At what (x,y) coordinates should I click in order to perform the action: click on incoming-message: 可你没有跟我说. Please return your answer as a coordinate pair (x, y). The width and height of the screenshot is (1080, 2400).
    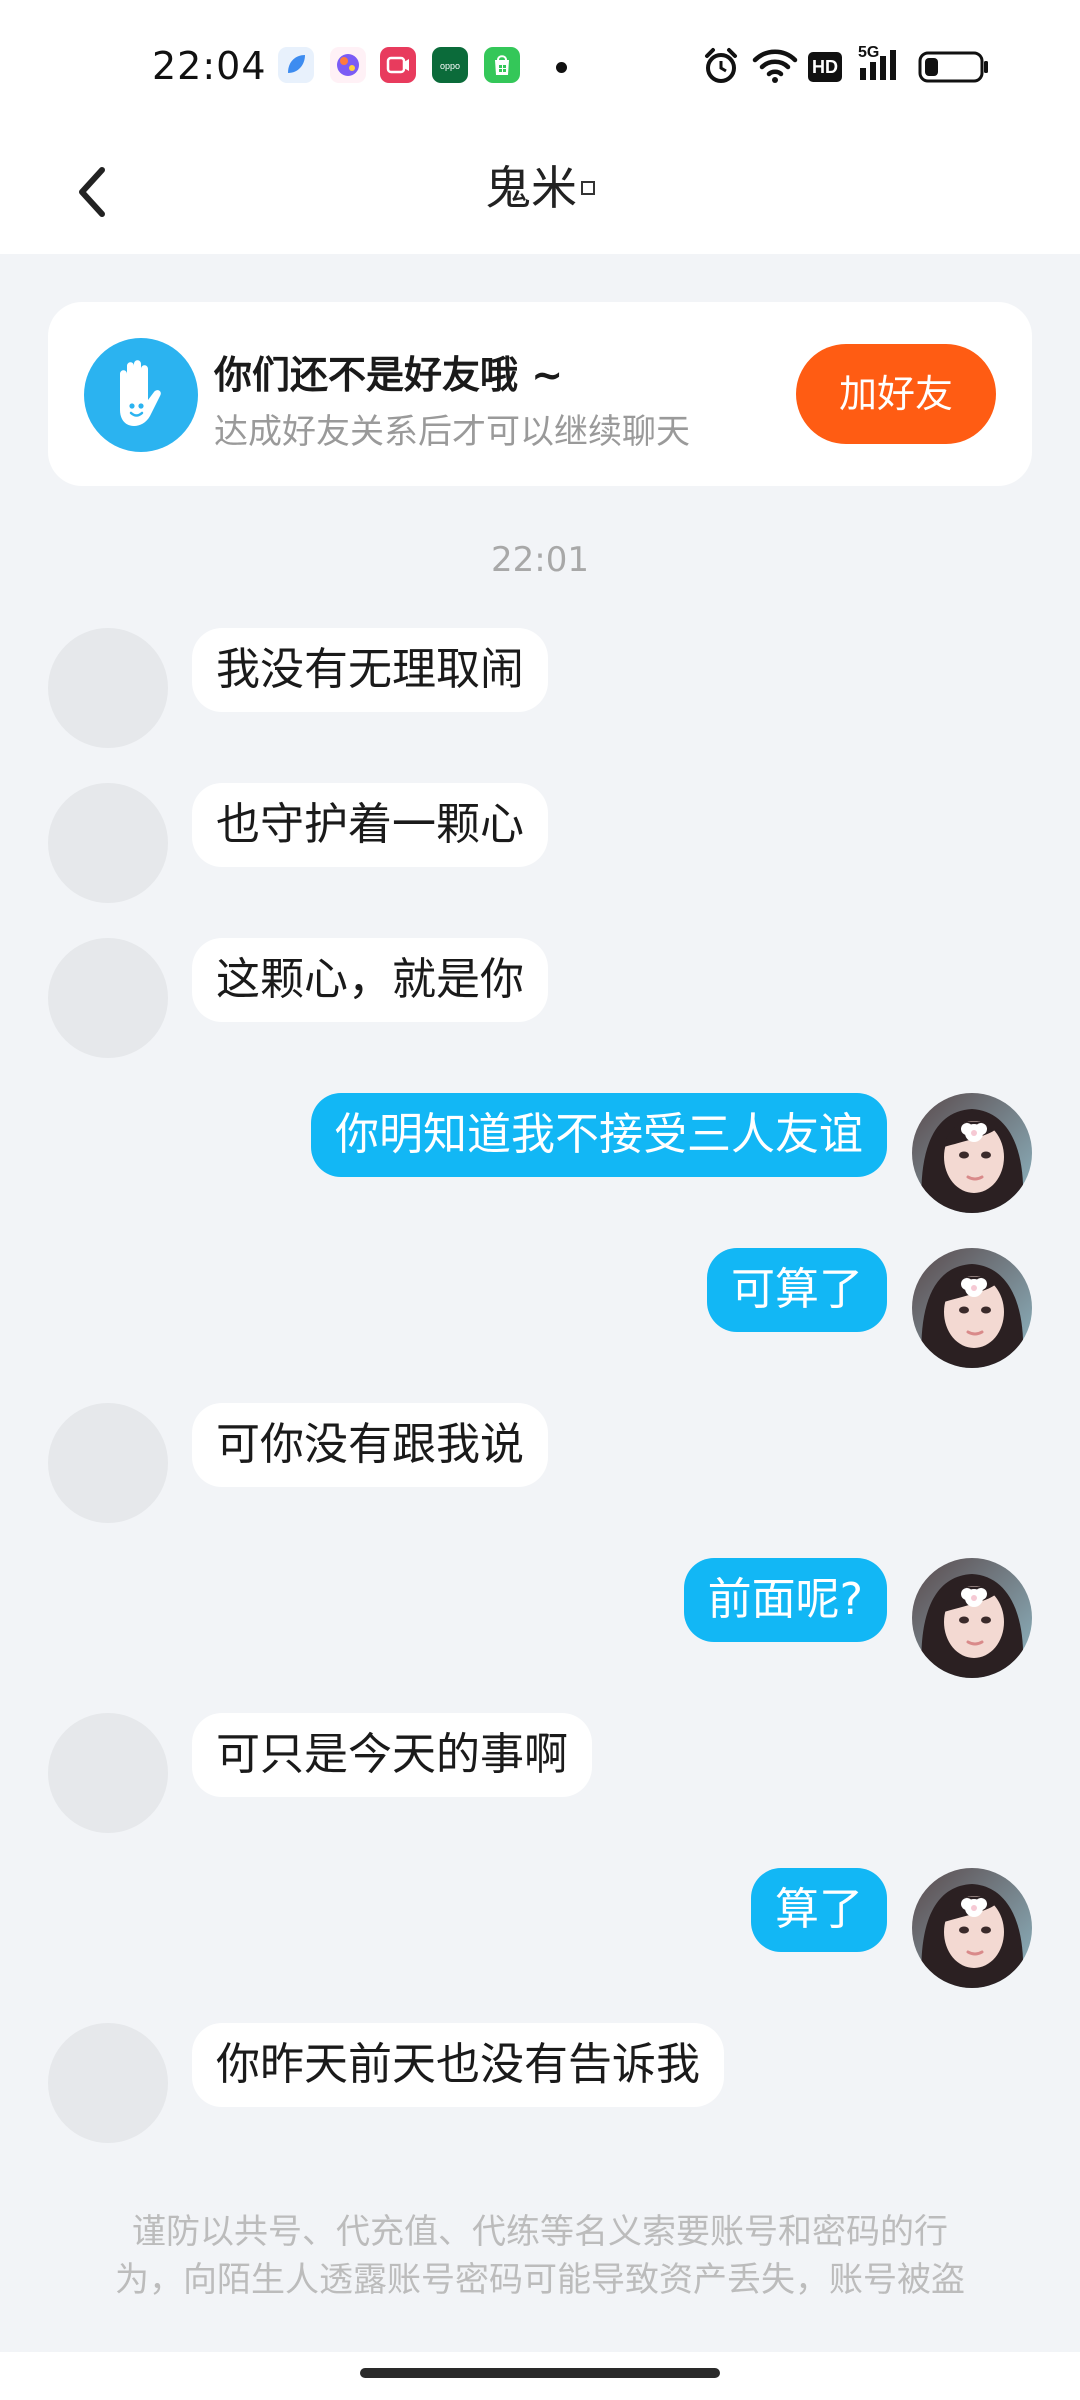
    Looking at the image, I should click on (370, 1445).